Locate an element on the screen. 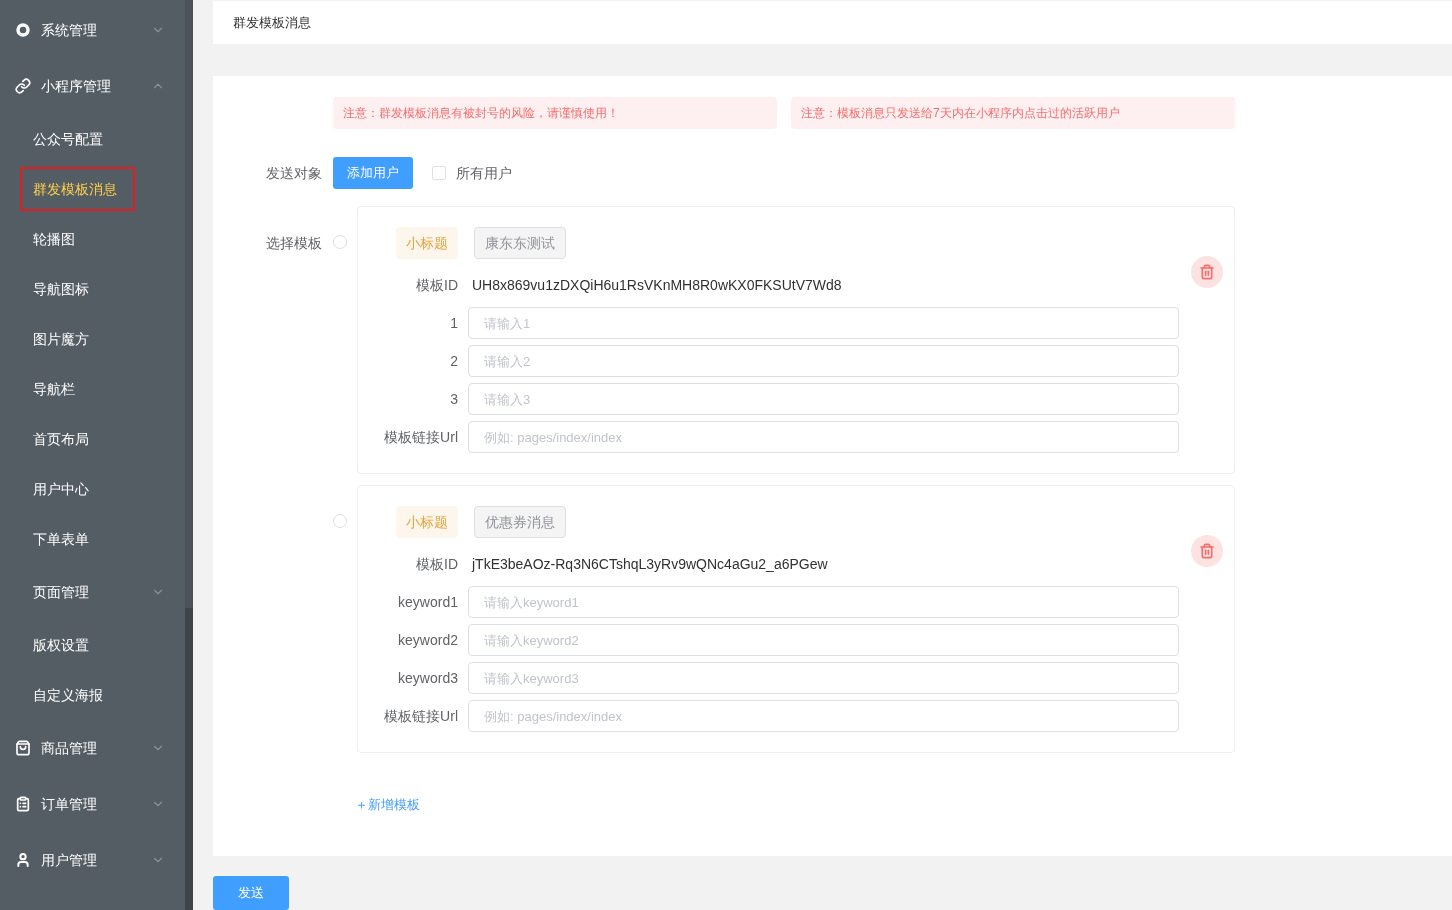 This screenshot has width=1452, height=910. form-label: 选择模板 is located at coordinates (294, 243).